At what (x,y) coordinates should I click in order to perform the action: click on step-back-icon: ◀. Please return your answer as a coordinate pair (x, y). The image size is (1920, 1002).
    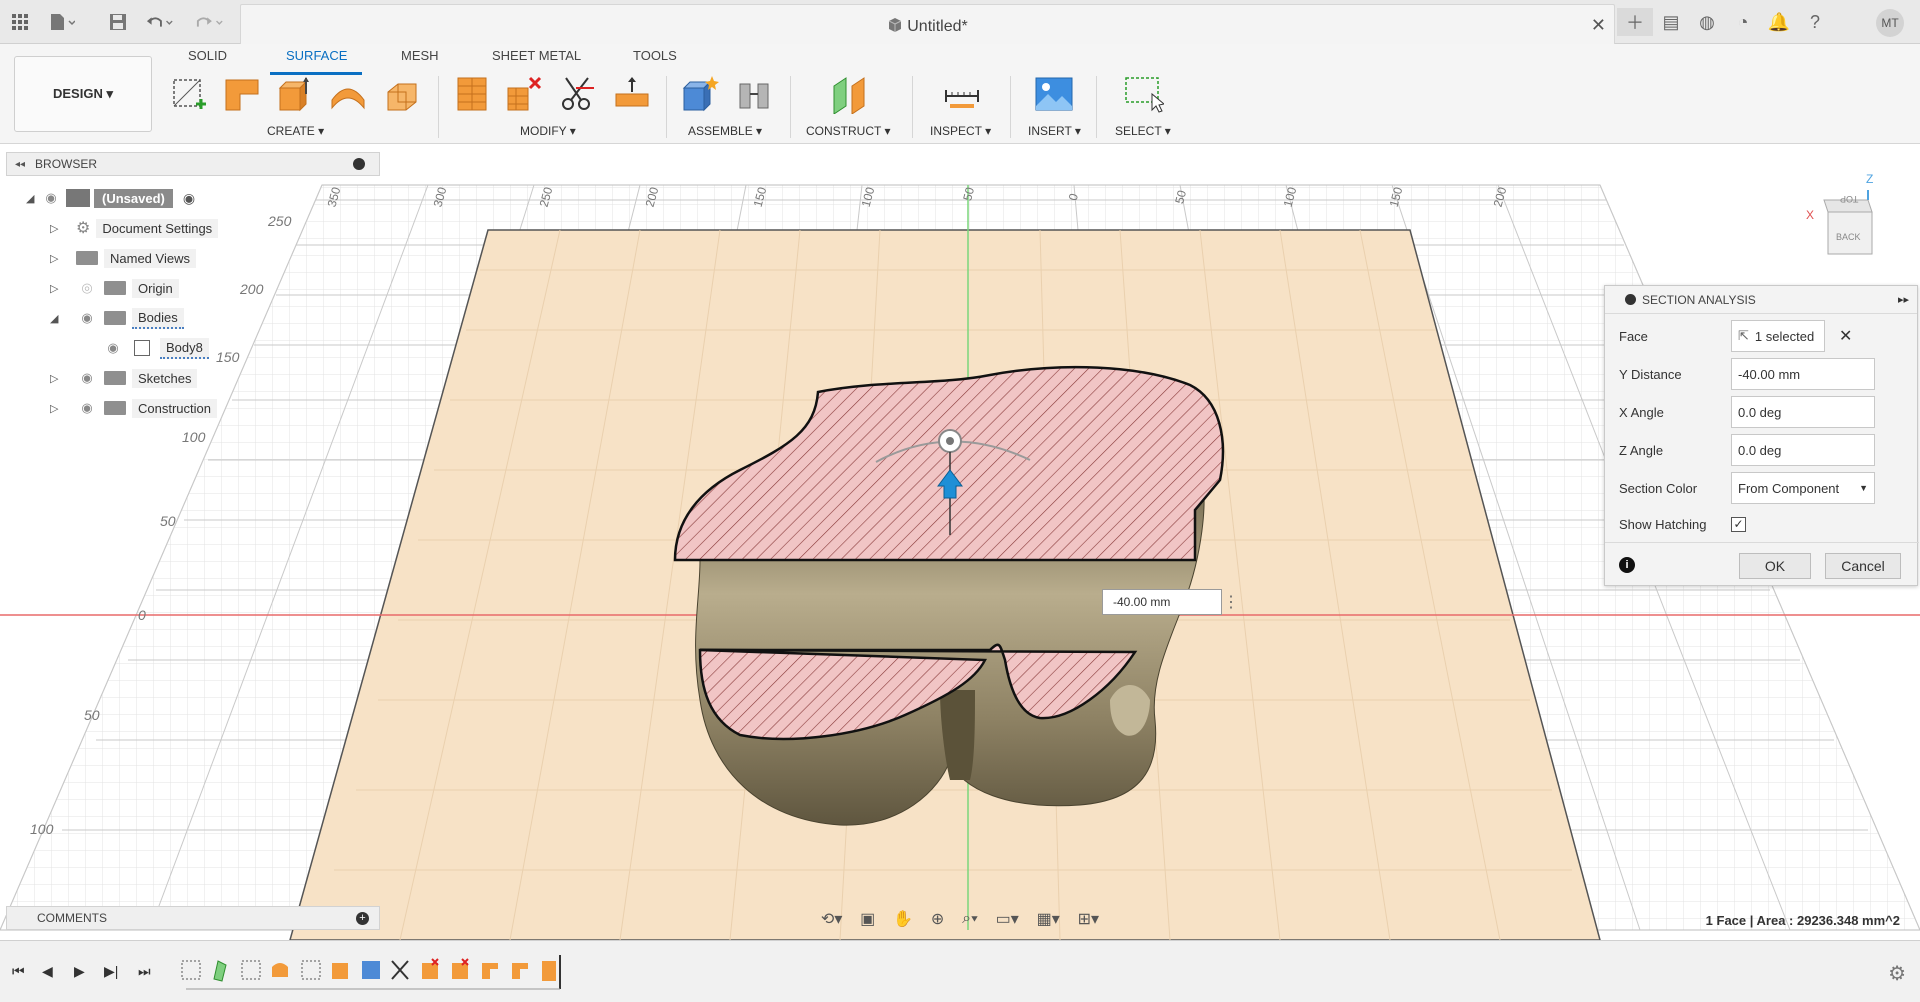
    Looking at the image, I should click on (47, 971).